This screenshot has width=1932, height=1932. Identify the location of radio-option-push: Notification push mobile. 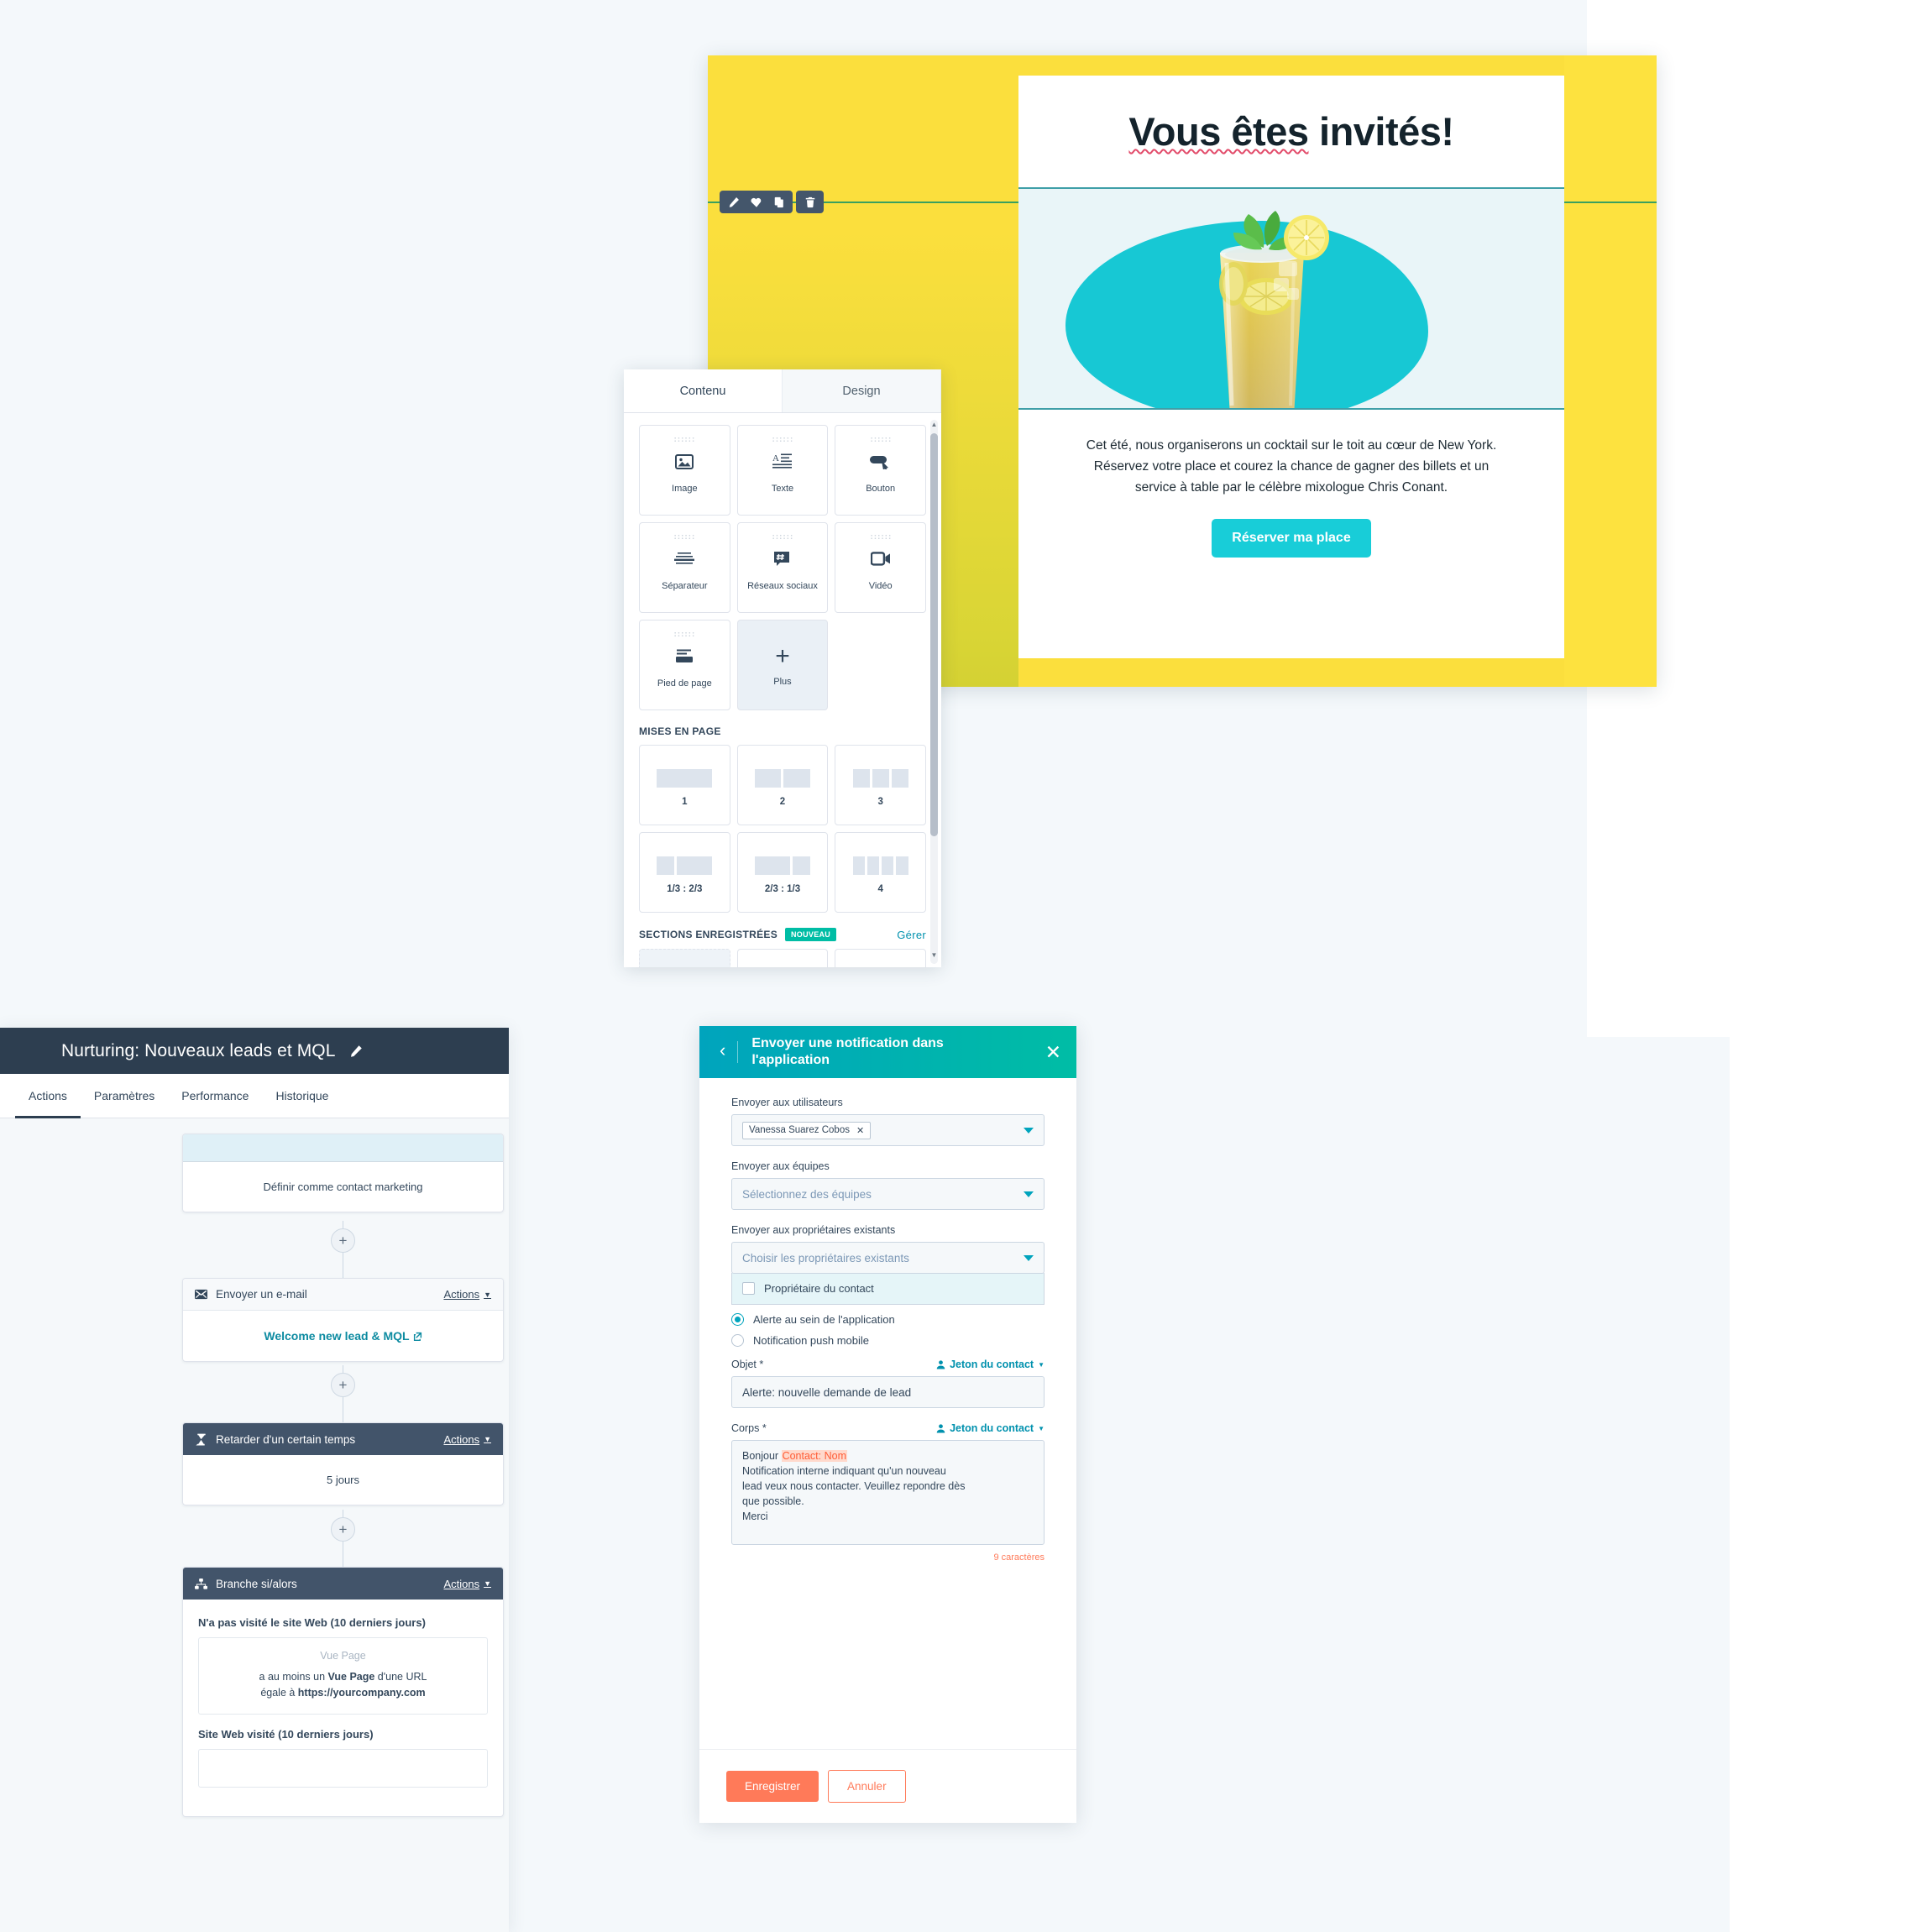
(888, 1340).